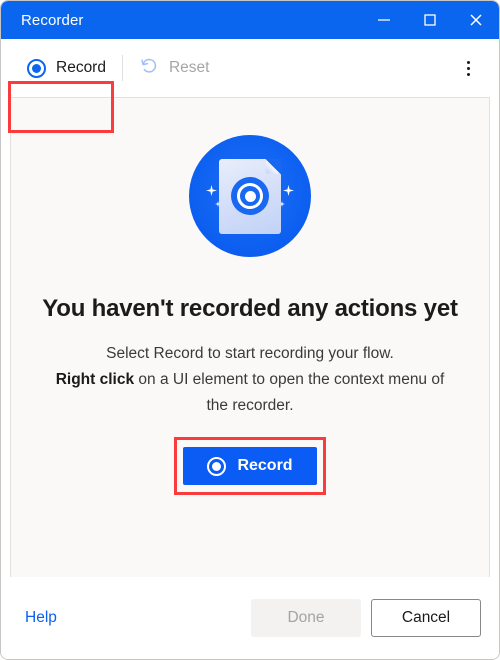 This screenshot has width=500, height=660. What do you see at coordinates (250, 20) in the screenshot?
I see `title-bar: Recorder` at bounding box center [250, 20].